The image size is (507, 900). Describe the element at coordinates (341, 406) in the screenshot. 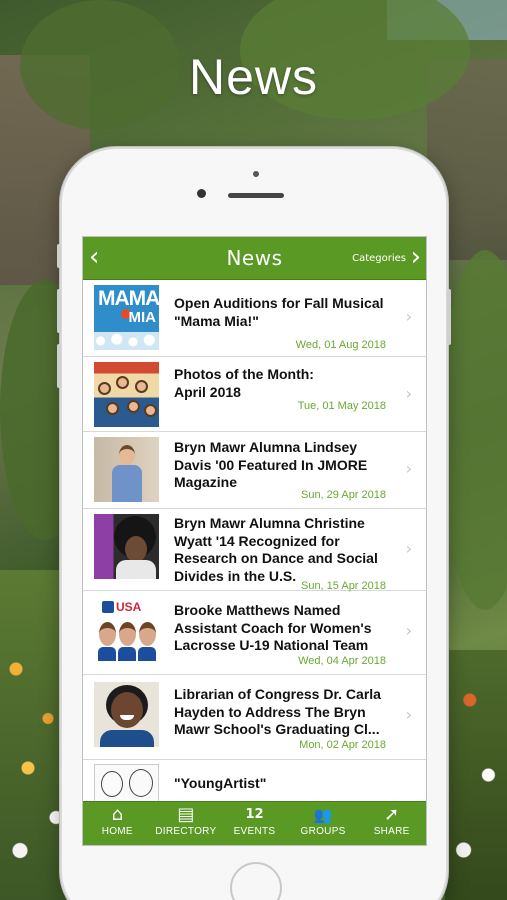

I see `news-date: Tue, 01 May 2018` at that location.